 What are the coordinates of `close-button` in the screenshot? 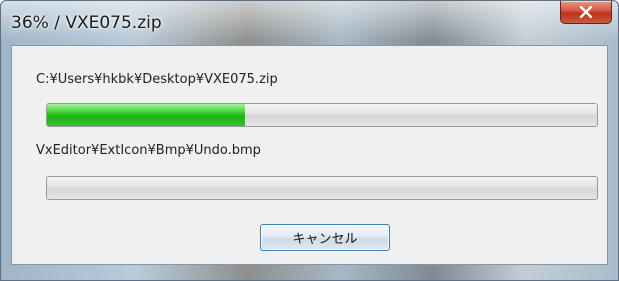 It's located at (586, 12).